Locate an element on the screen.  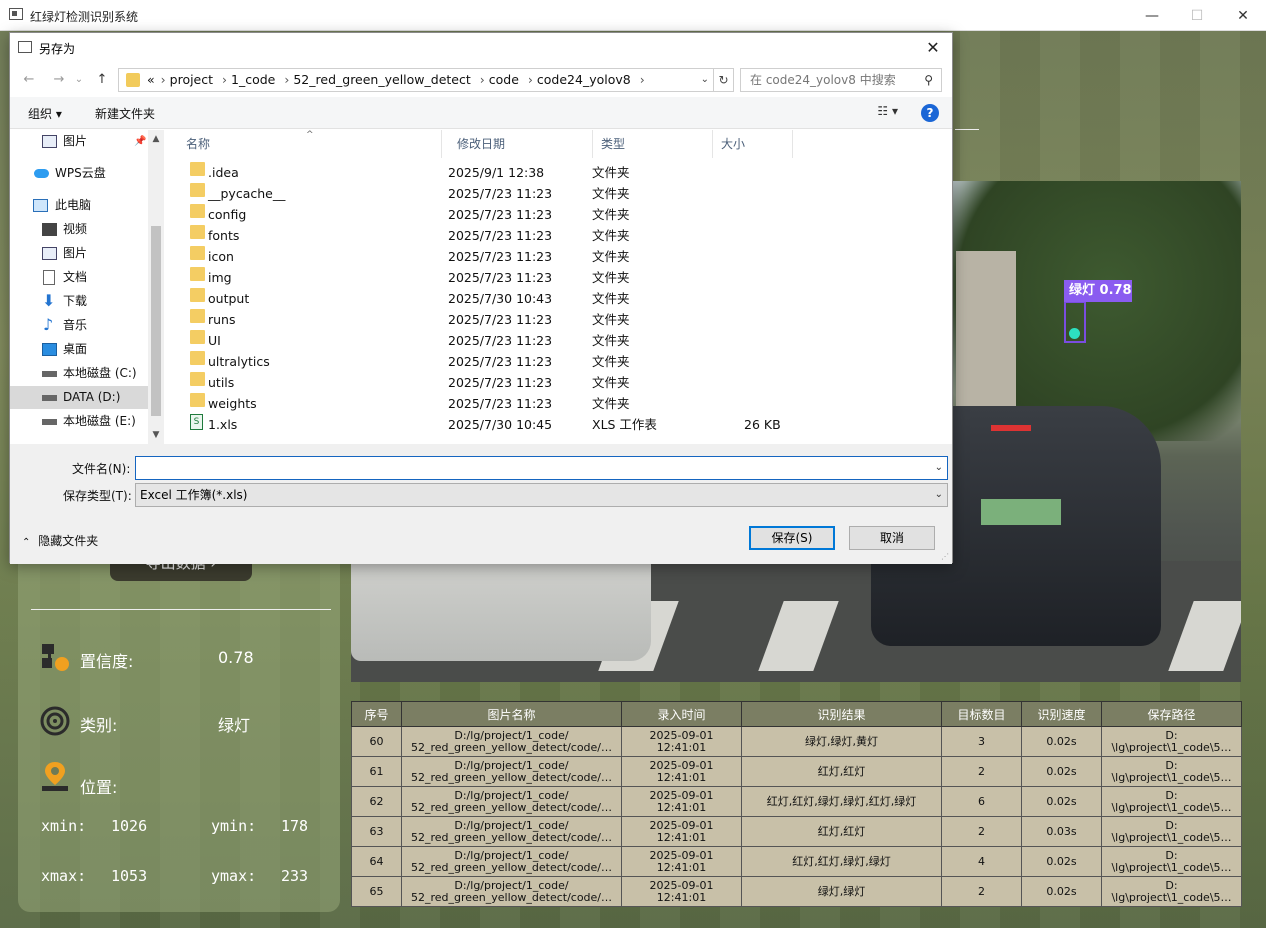
nav-item-drive-e: 本地磁盘 (E:) is located at coordinates (79, 421).